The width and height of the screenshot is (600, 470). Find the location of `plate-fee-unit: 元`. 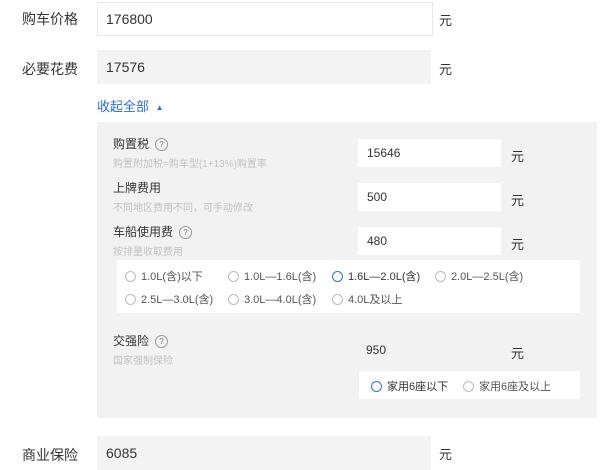

plate-fee-unit: 元 is located at coordinates (518, 200).